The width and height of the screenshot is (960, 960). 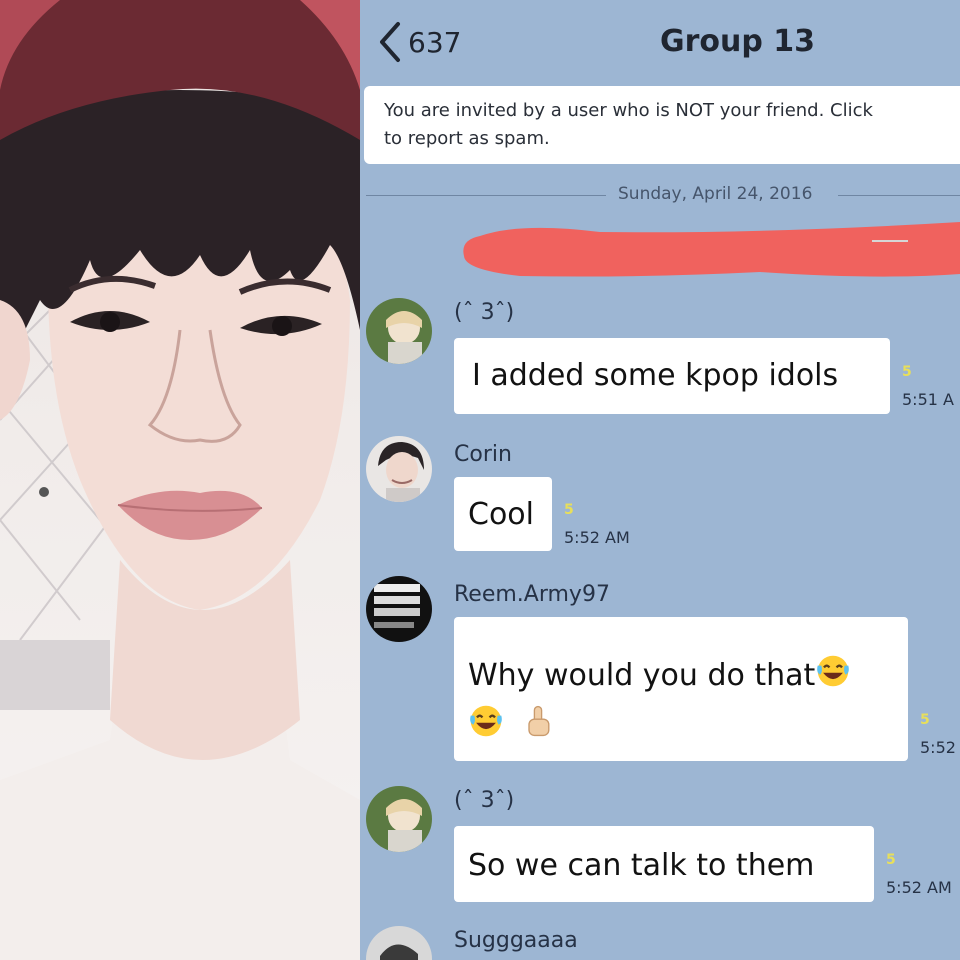 I want to click on unread-count: 637, so click(x=435, y=42).